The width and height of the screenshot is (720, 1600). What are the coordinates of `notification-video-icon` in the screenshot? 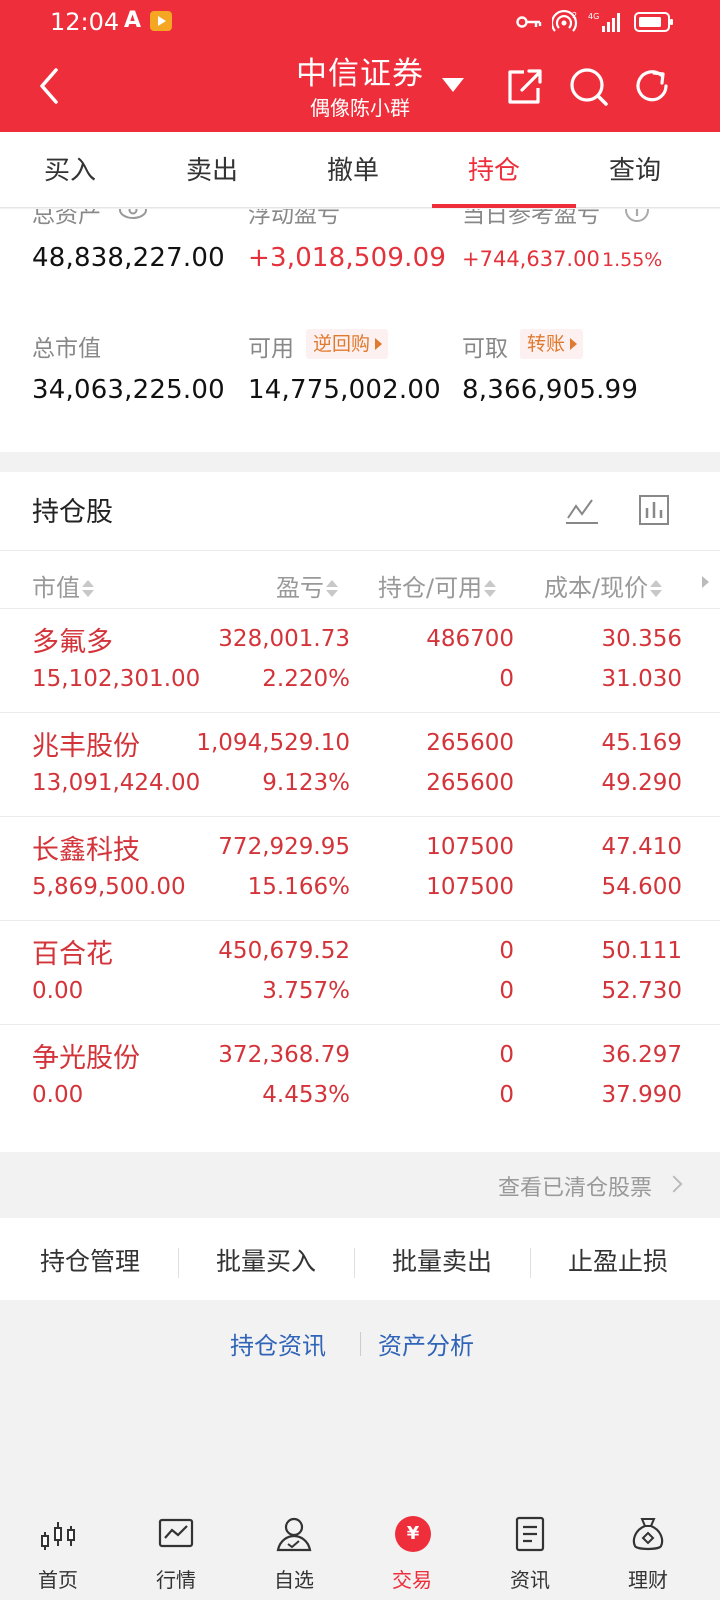 It's located at (161, 21).